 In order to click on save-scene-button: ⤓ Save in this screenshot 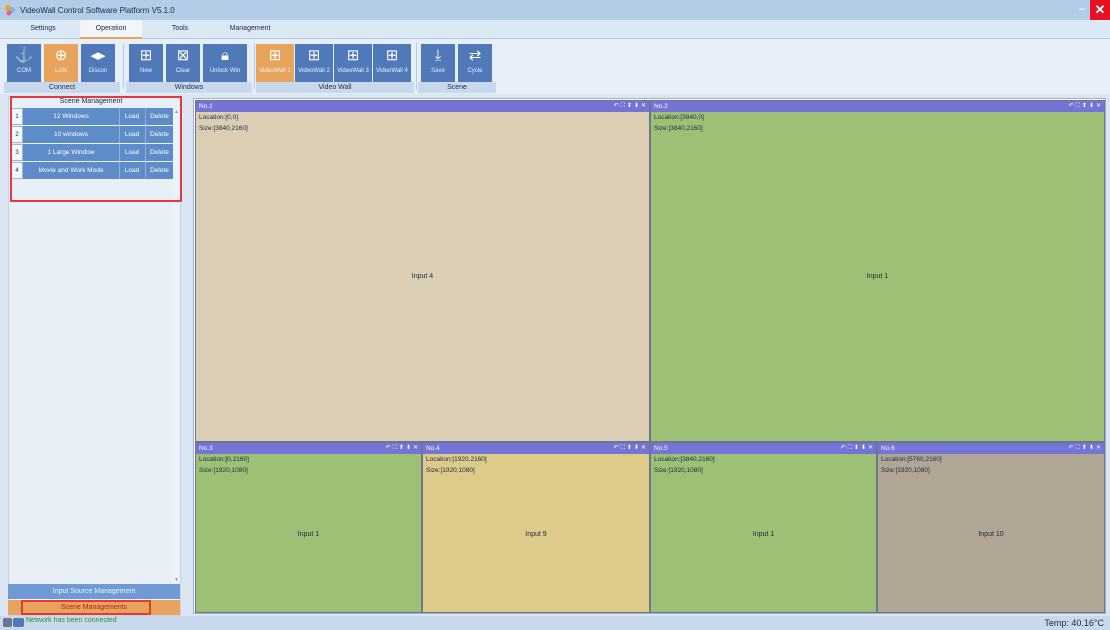, I will do `click(438, 63)`.